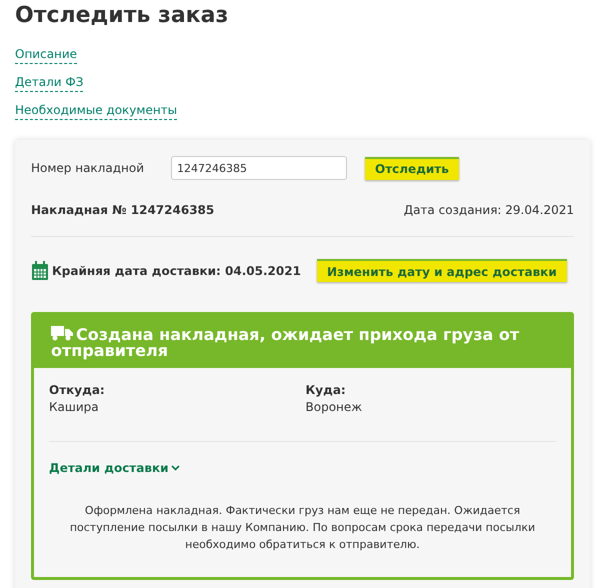  Describe the element at coordinates (62, 333) in the screenshot. I see `truck-icon` at that location.